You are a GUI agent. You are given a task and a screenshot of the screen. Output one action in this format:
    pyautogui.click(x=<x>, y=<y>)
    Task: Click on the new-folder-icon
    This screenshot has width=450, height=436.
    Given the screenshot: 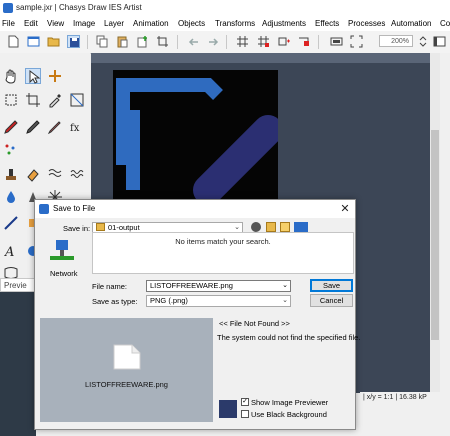 What is the action you would take?
    pyautogui.click(x=285, y=227)
    